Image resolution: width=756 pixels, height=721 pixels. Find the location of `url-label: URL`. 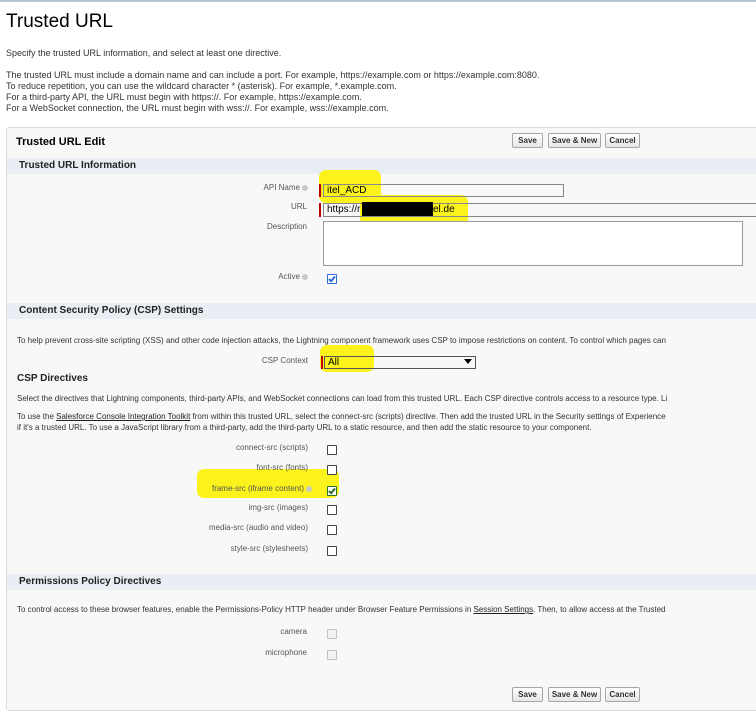

url-label: URL is located at coordinates (298, 206).